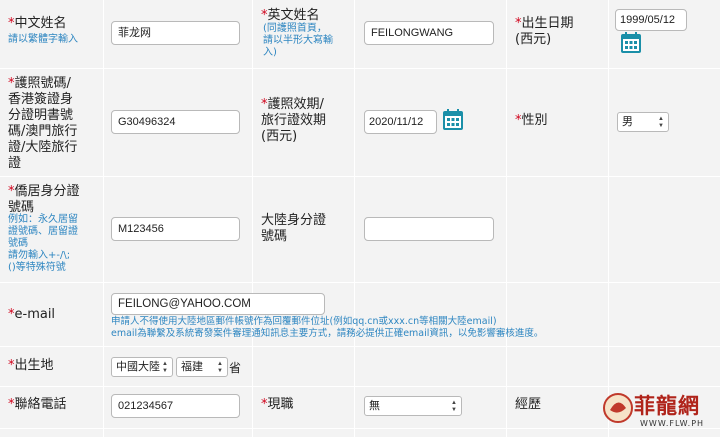 This screenshot has width=720, height=437. I want to click on passport-number-input: G30496324, so click(175, 122).